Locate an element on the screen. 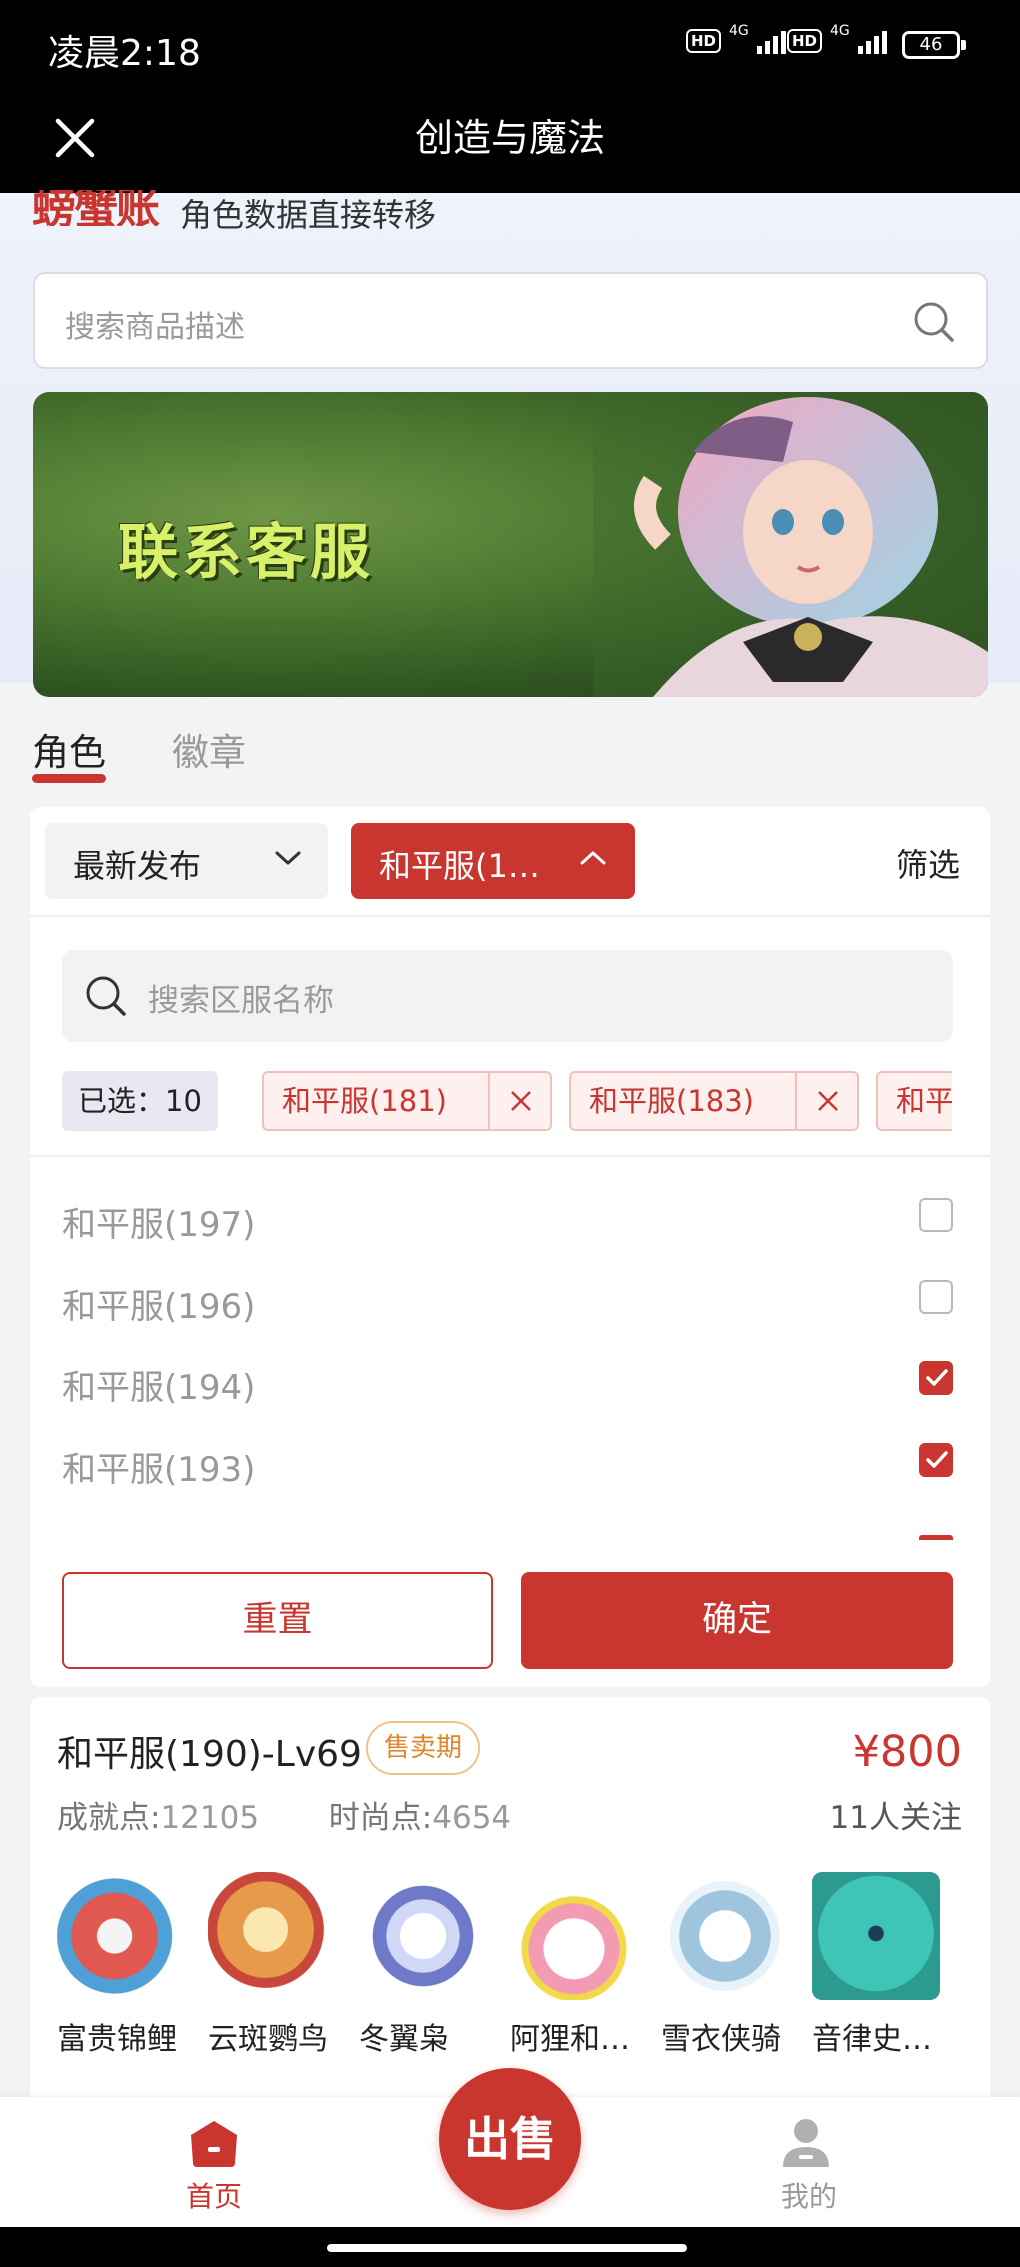  active-tab-indicator is located at coordinates (69, 778).